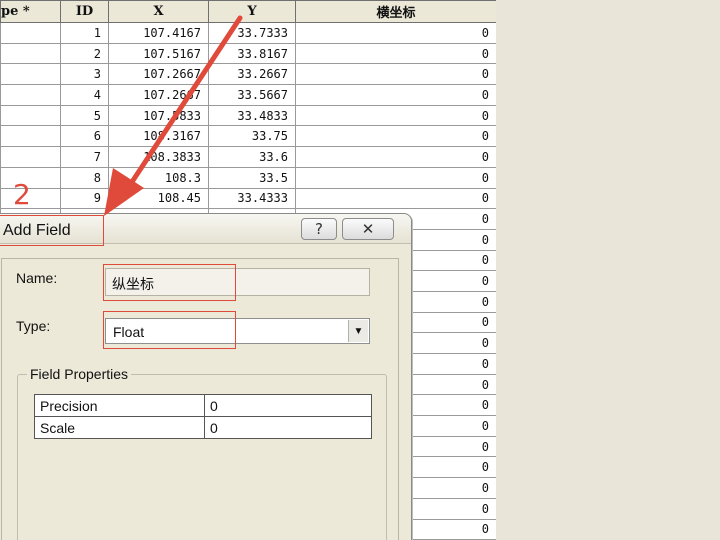 The image size is (720, 540). What do you see at coordinates (22, 194) in the screenshot?
I see `annotation-step-number: 2` at bounding box center [22, 194].